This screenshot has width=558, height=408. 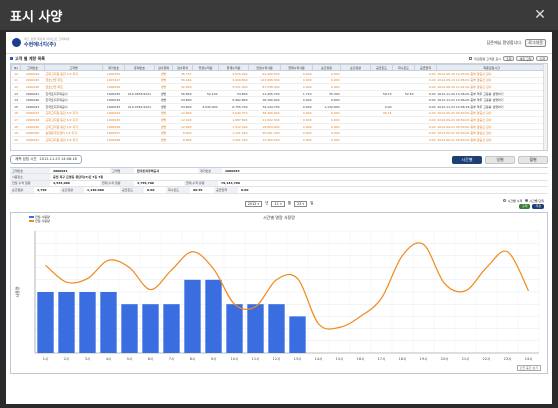 What do you see at coordinates (73, 81) in the screenshot?
I see `table-cell-name: 금호산업 파트` at bounding box center [73, 81].